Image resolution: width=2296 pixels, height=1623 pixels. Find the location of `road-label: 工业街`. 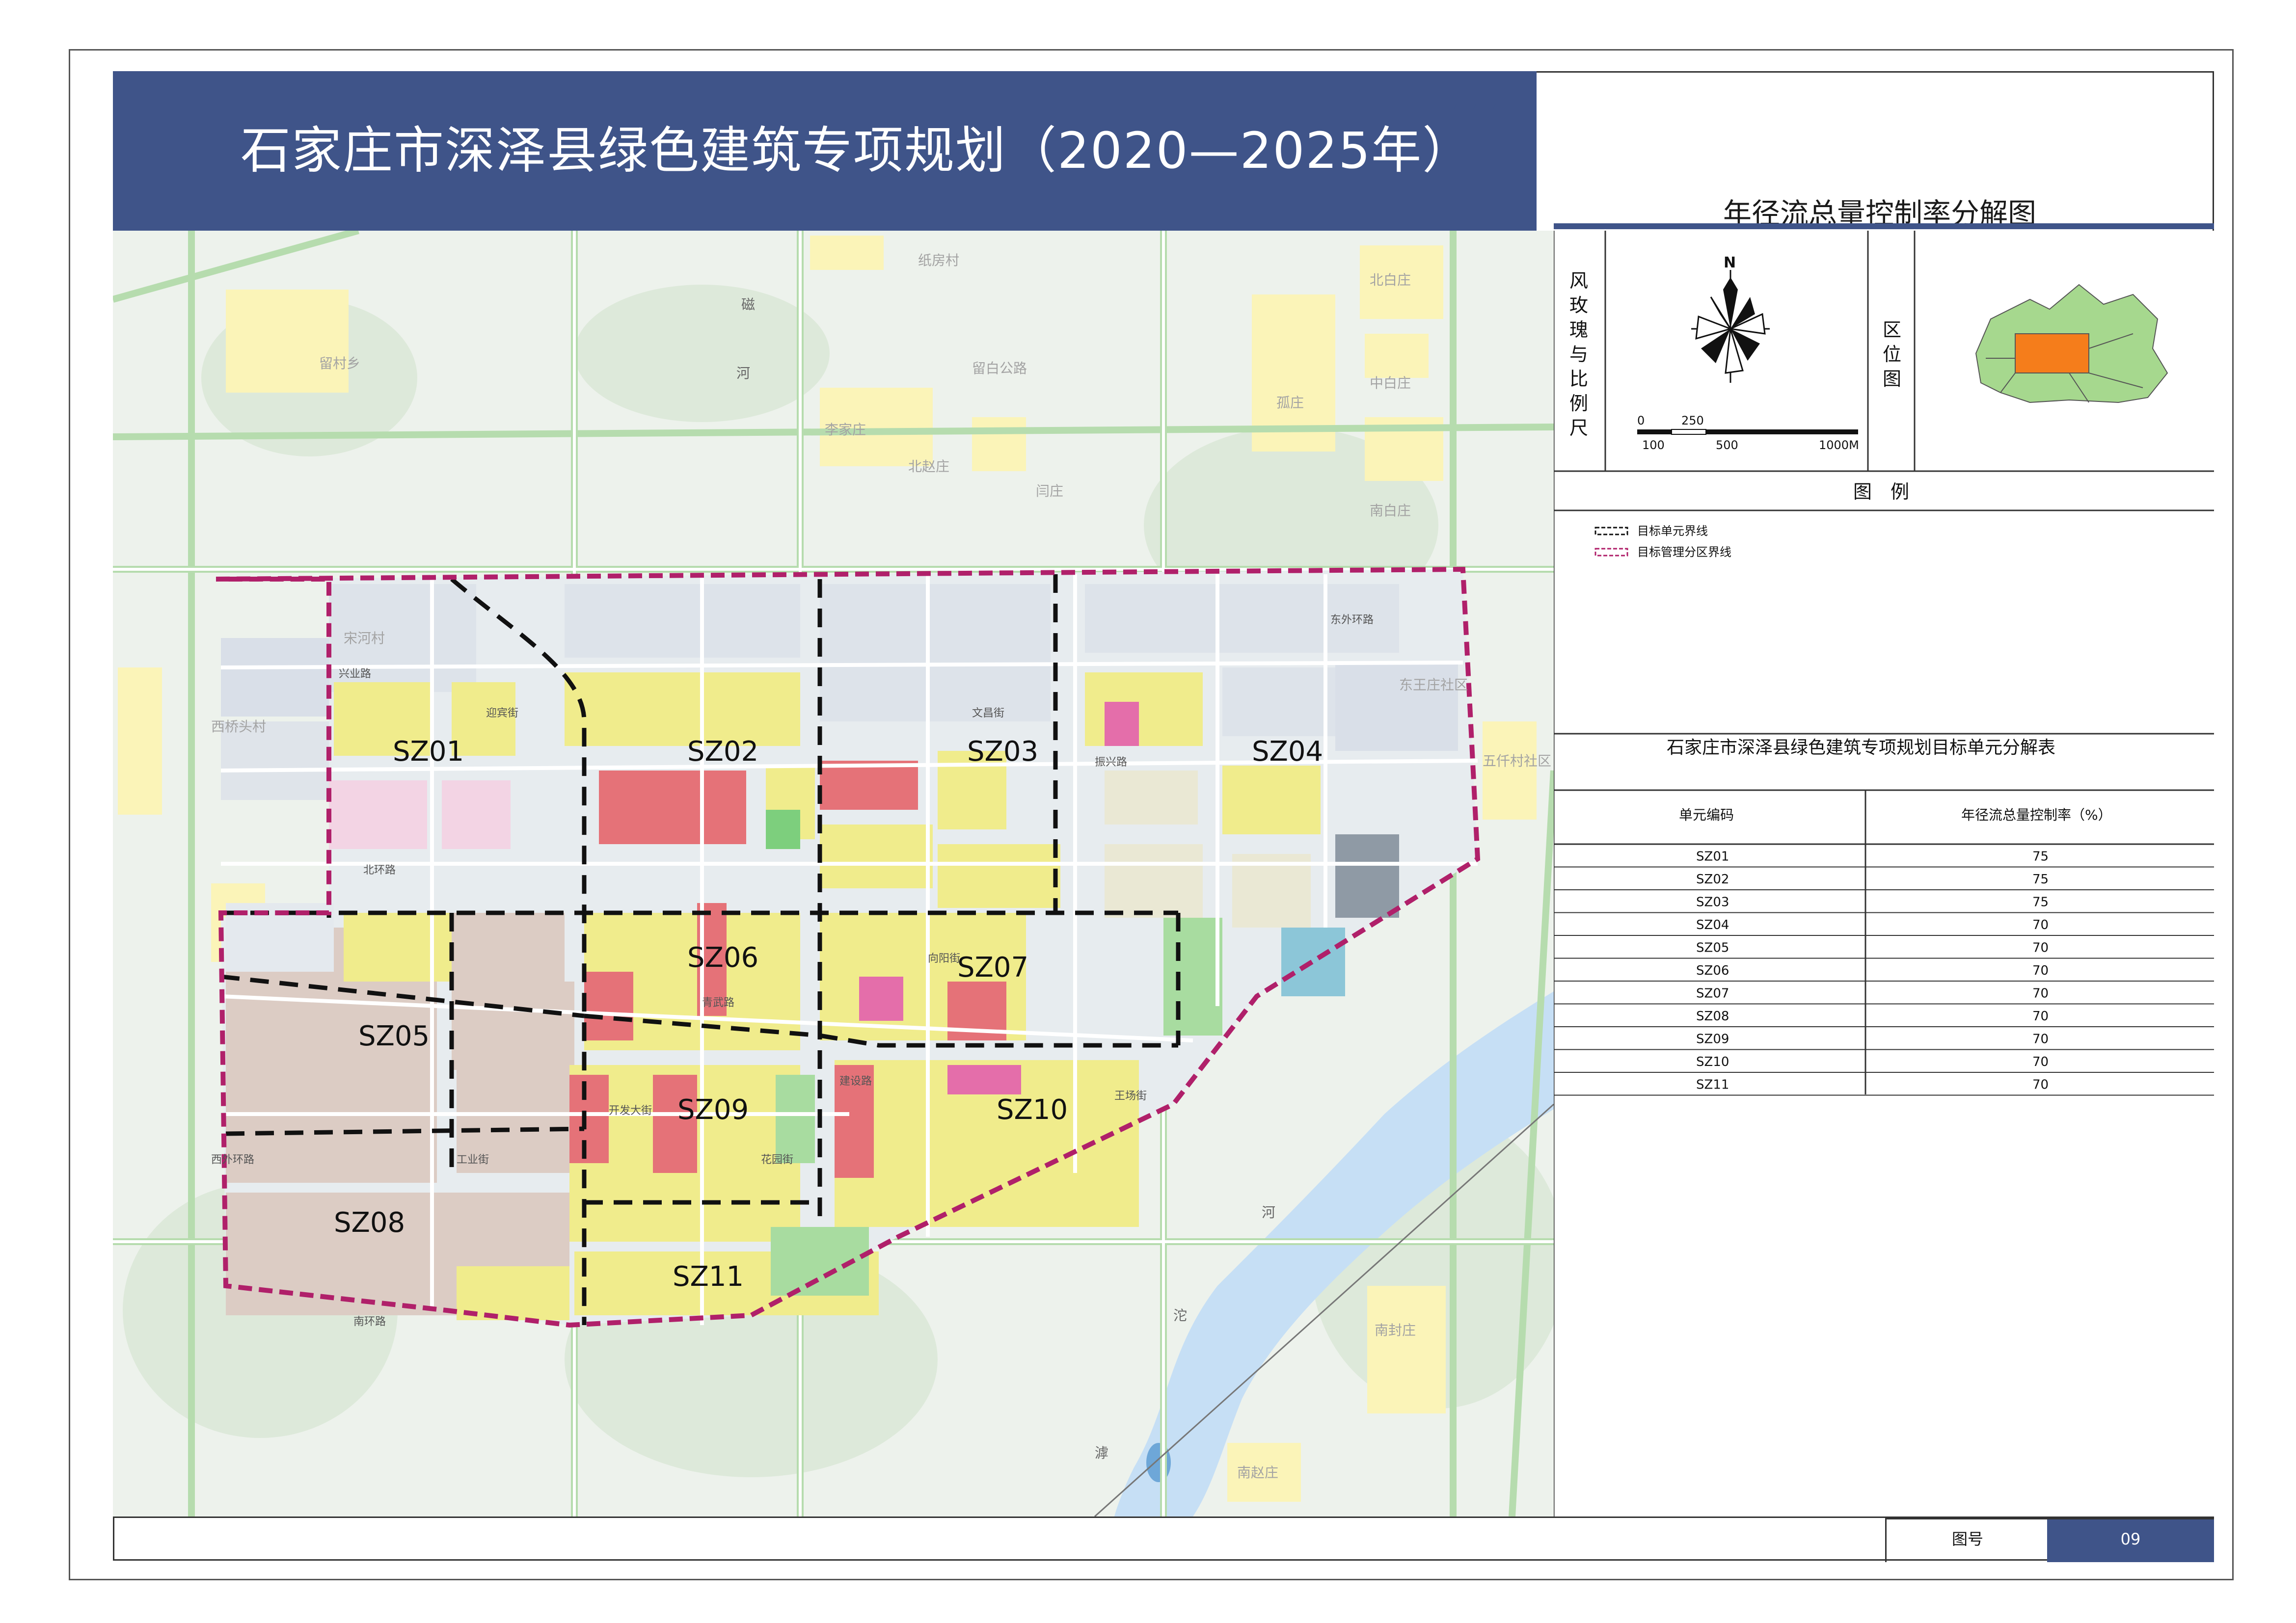

road-label: 工业街 is located at coordinates (473, 1160).